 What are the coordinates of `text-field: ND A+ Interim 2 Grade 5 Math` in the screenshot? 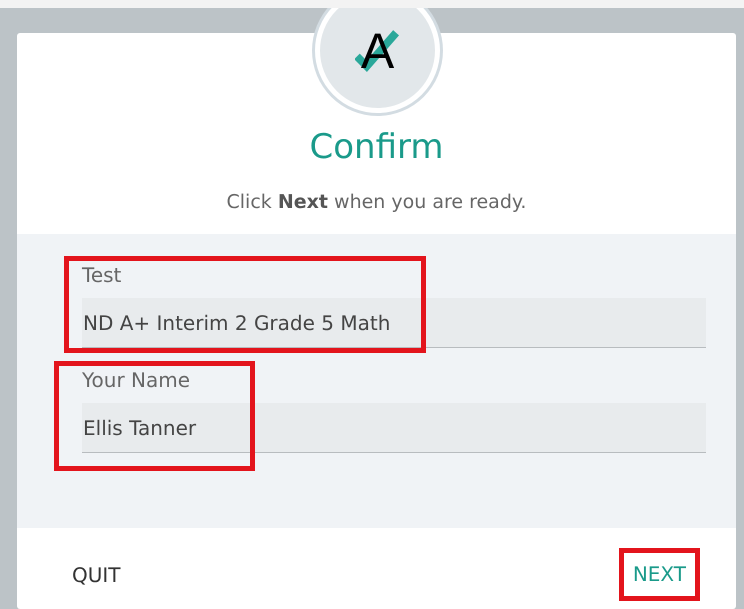 It's located at (394, 323).